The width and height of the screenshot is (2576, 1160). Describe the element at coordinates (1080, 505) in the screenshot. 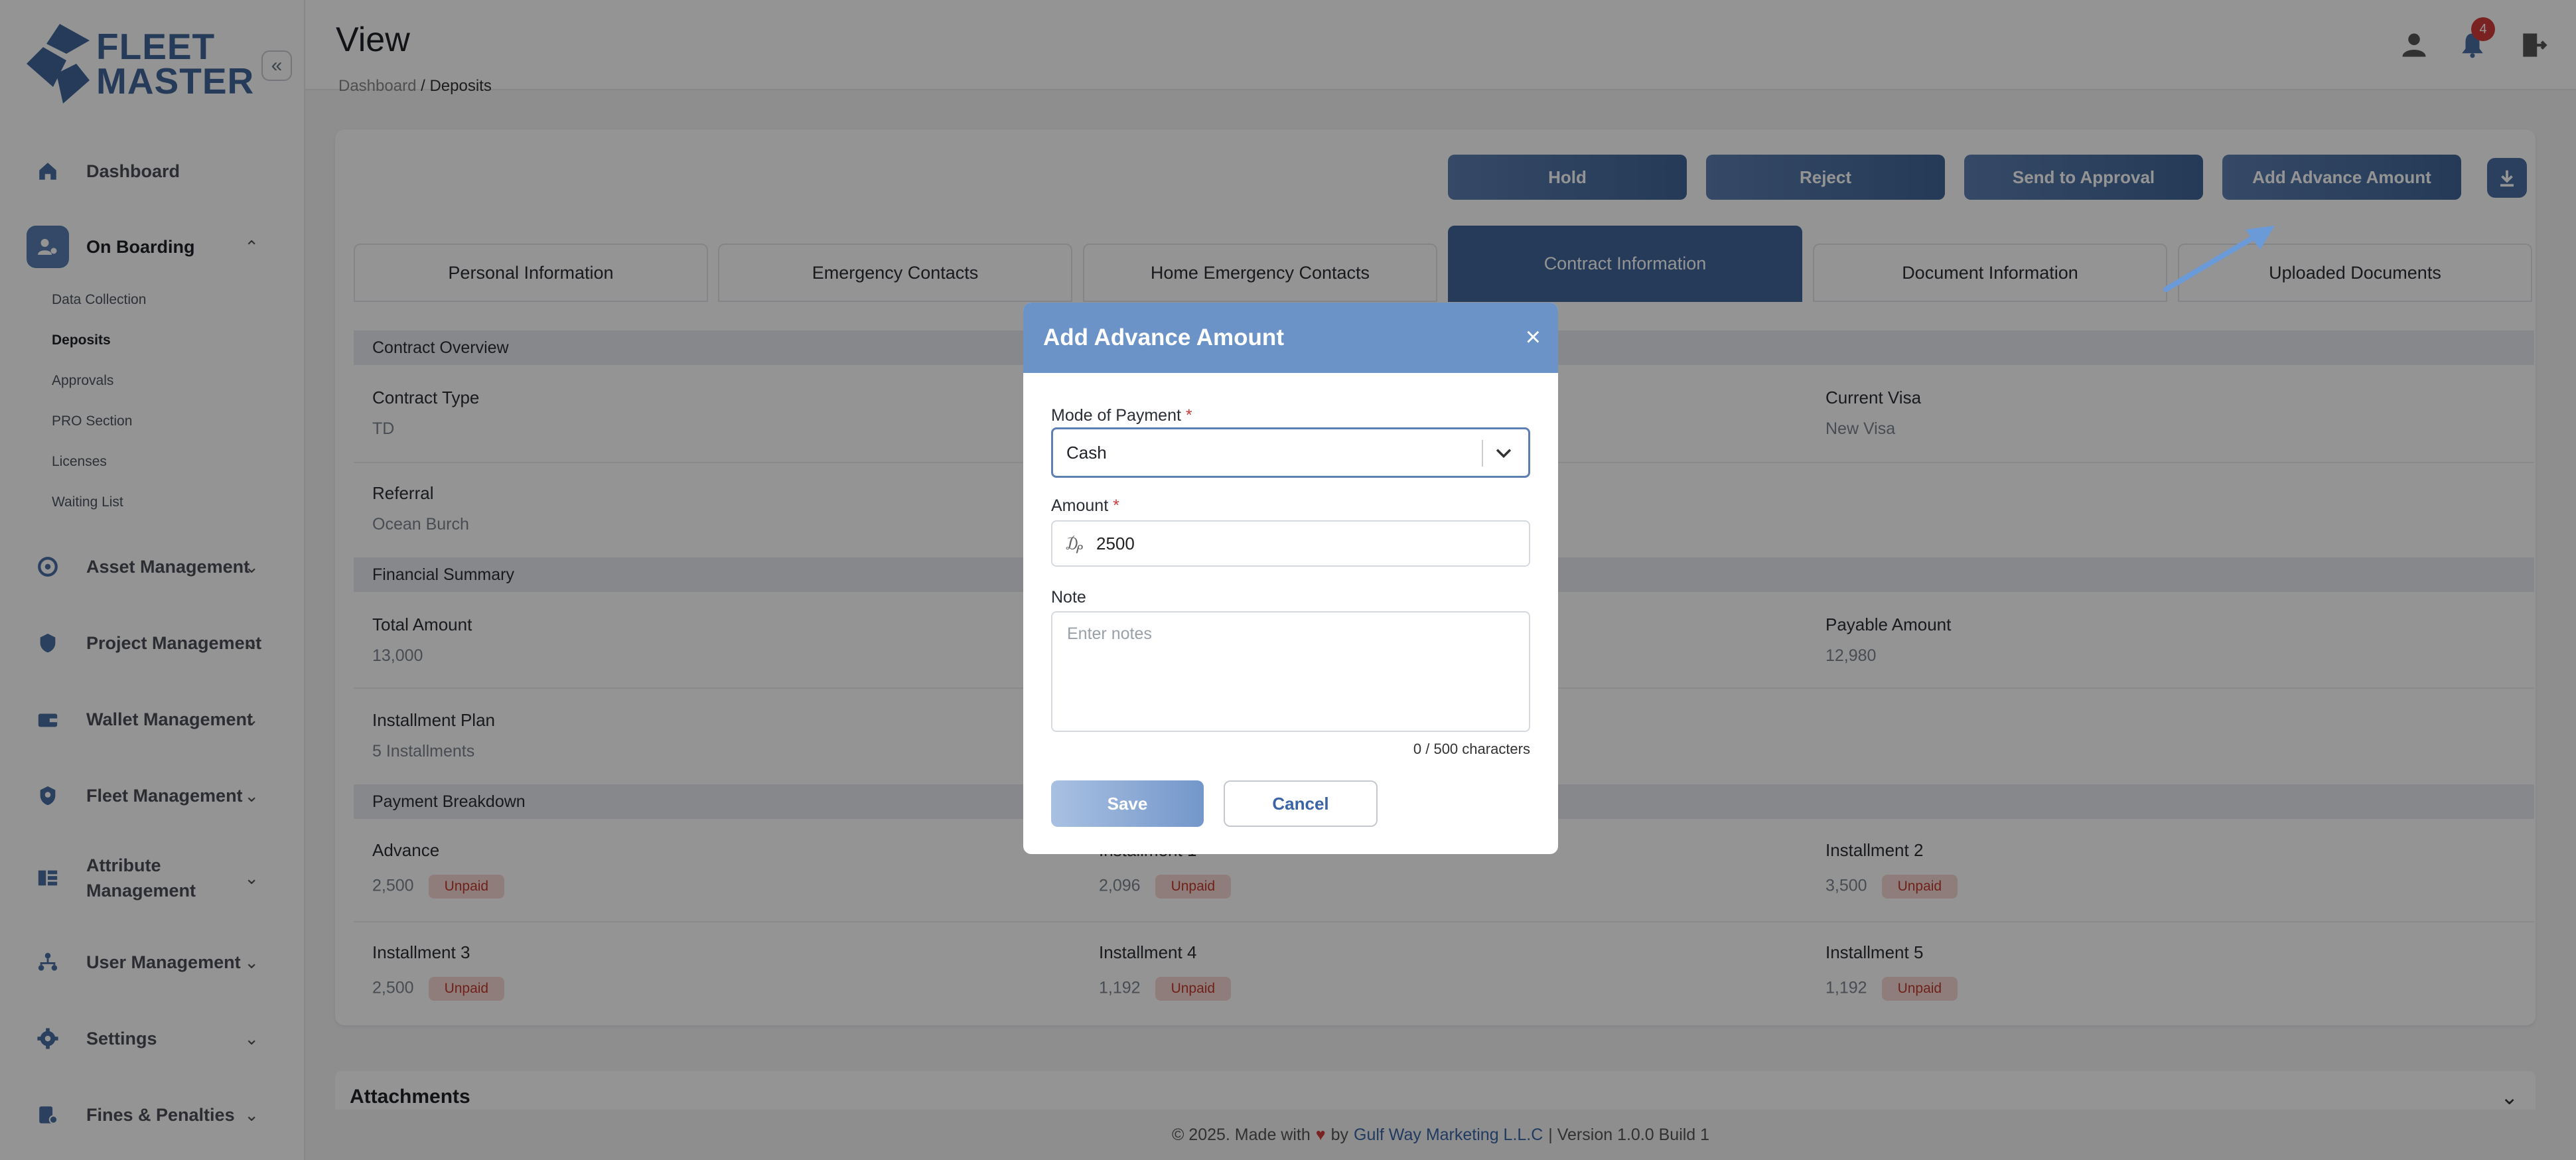

I see `amount-label-text: Amount` at that location.